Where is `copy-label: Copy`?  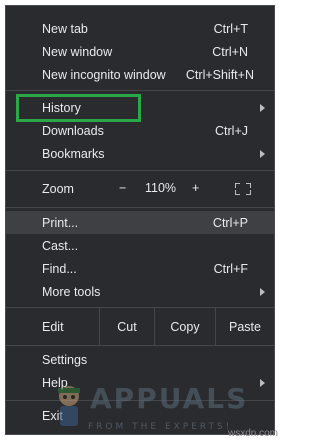
copy-label: Copy is located at coordinates (185, 326).